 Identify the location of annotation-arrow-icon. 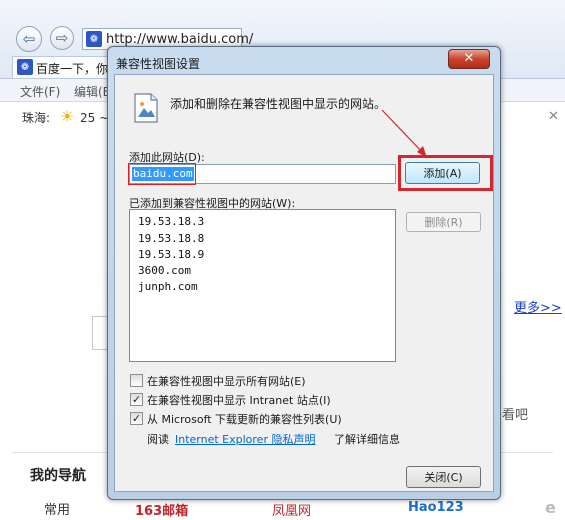
(404, 133).